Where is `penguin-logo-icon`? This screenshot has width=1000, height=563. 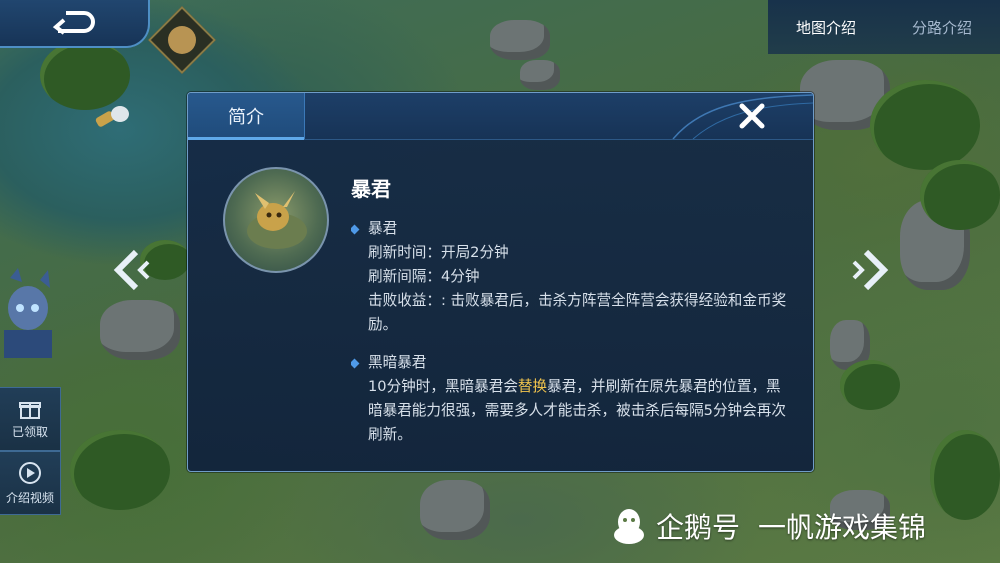 penguin-logo-icon is located at coordinates (629, 526).